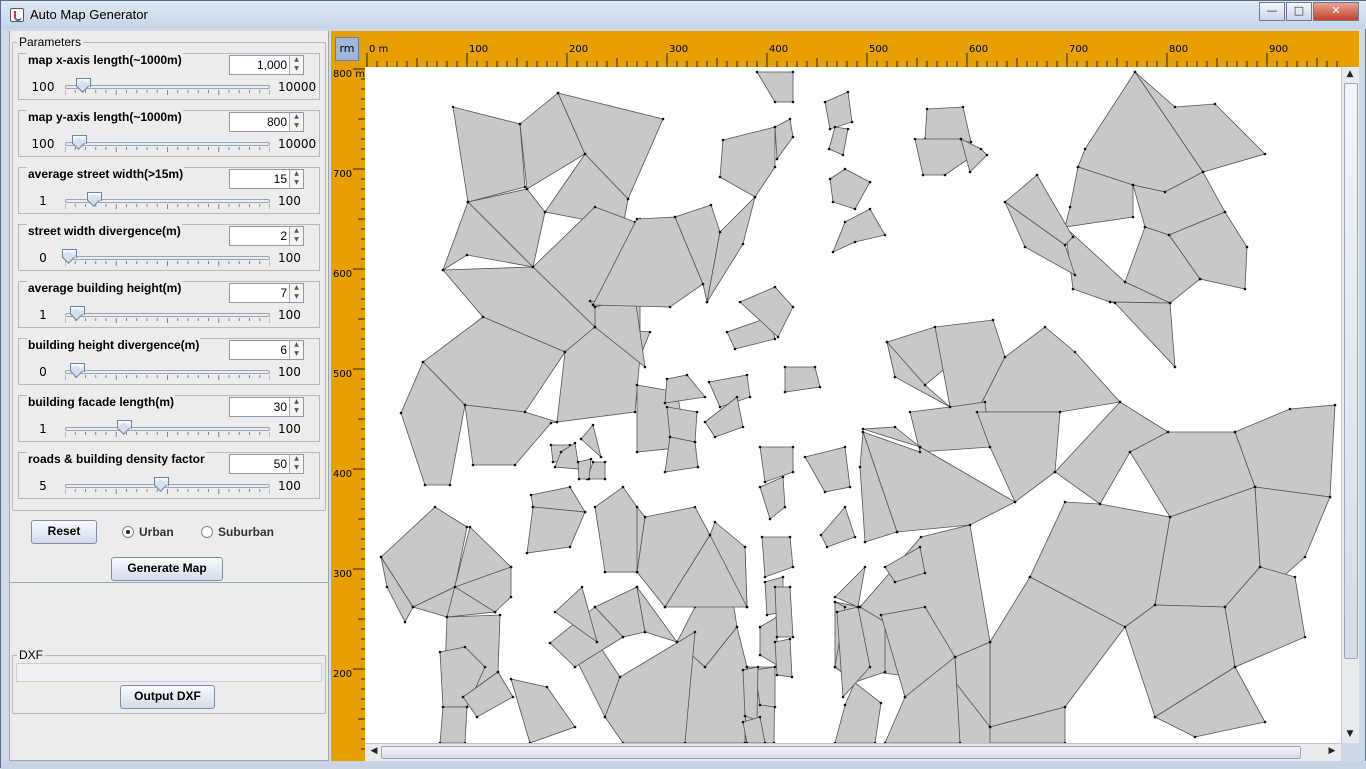  I want to click on parameter-spinner: 30 ▲ ▼, so click(266, 407).